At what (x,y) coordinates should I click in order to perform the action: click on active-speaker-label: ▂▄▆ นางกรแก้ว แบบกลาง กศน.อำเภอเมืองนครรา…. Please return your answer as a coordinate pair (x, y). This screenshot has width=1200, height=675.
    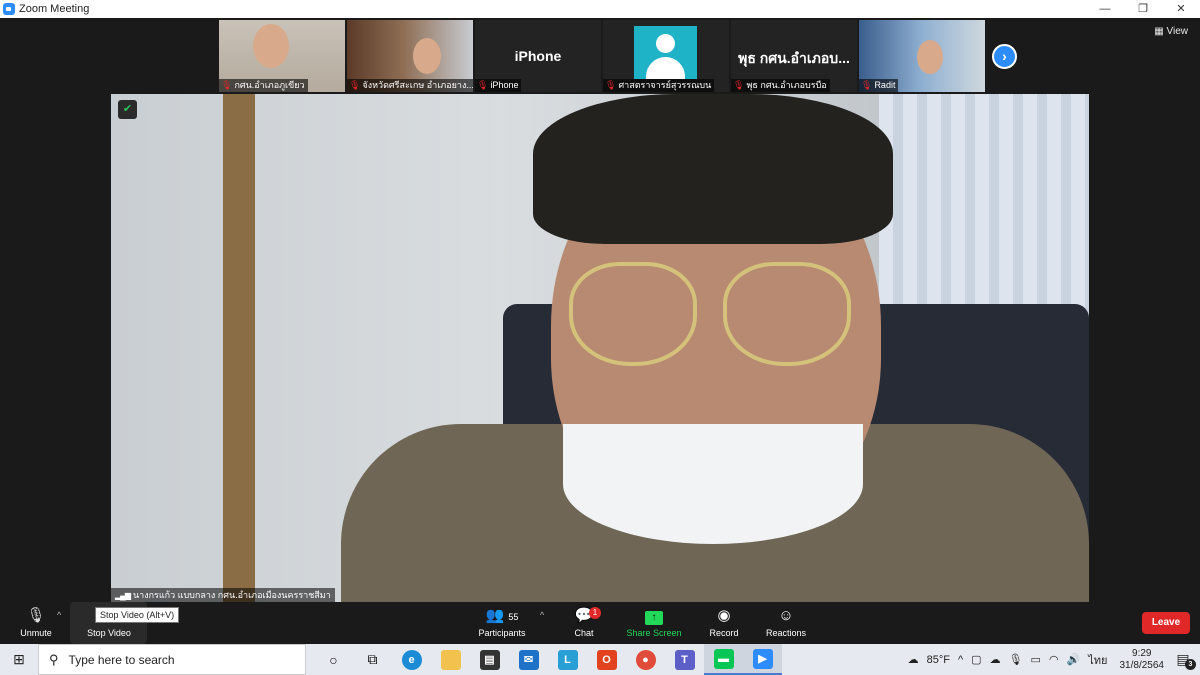
    Looking at the image, I should click on (223, 595).